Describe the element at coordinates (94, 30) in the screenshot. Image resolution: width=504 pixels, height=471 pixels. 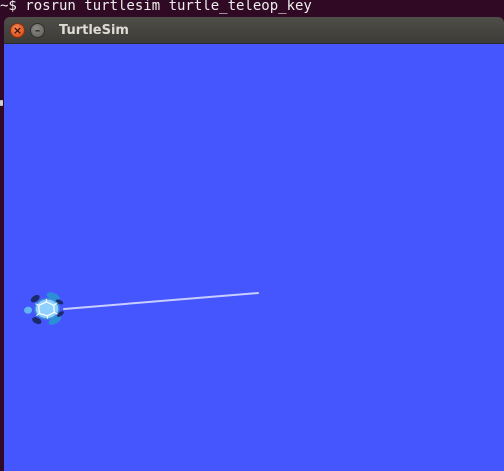
I see `window-title: TurtleSim` at that location.